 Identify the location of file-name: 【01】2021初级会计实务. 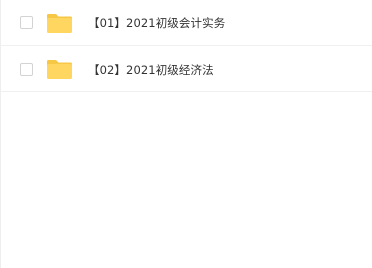
(156, 23).